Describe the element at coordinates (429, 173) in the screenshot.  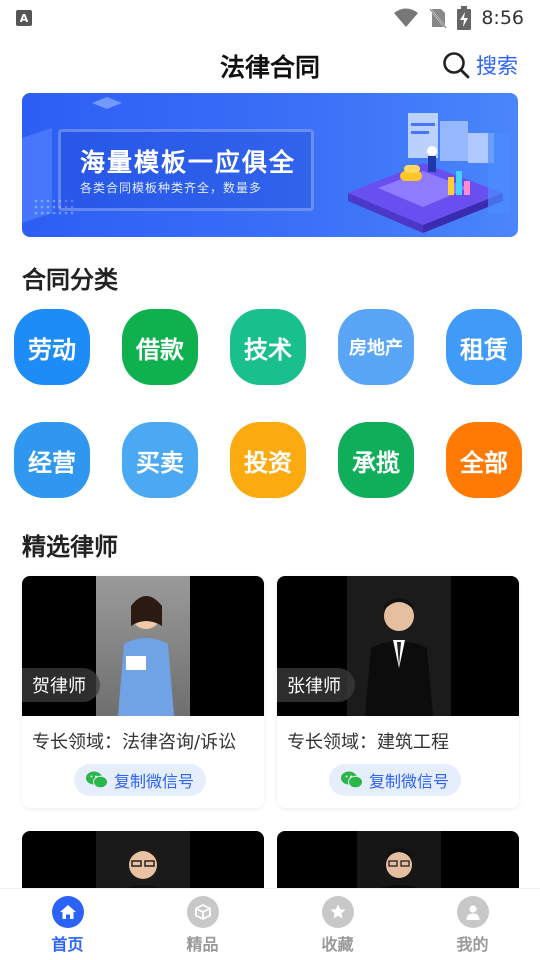
I see `data-analysis-illustration` at that location.